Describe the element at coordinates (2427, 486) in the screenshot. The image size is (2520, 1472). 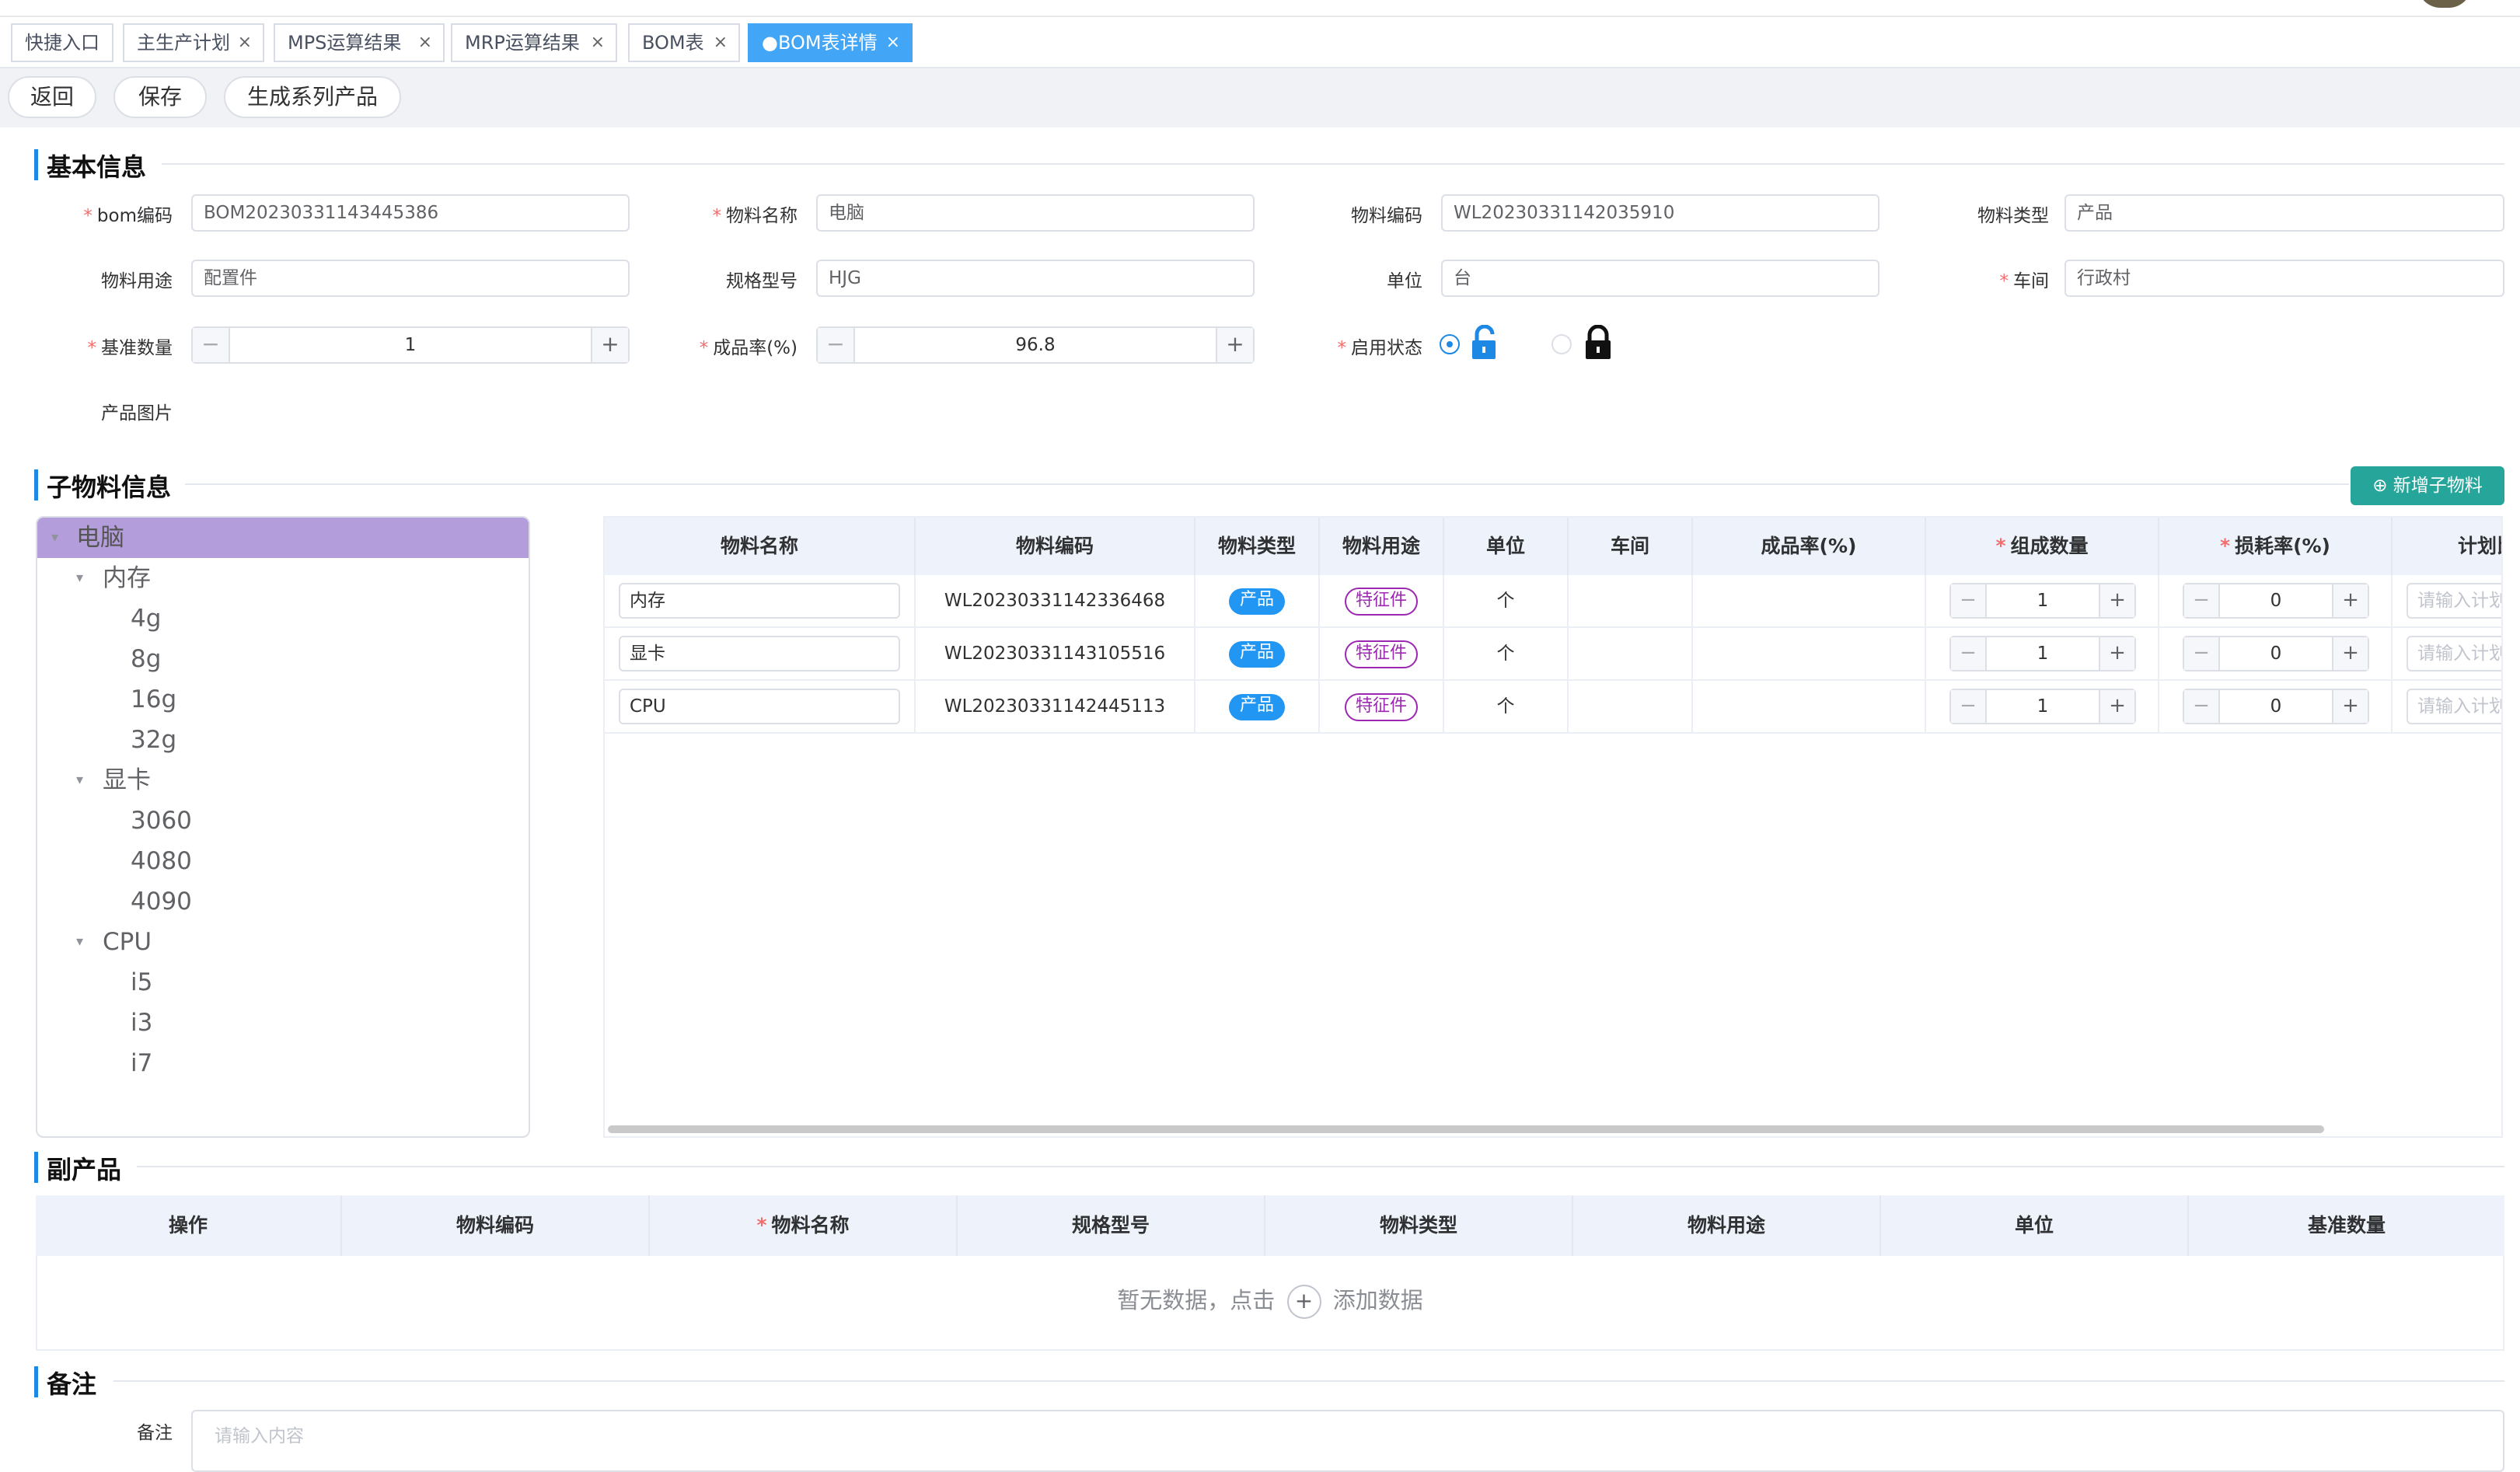
I see `add-sub-material-button: ⊕ 新增子物料` at that location.